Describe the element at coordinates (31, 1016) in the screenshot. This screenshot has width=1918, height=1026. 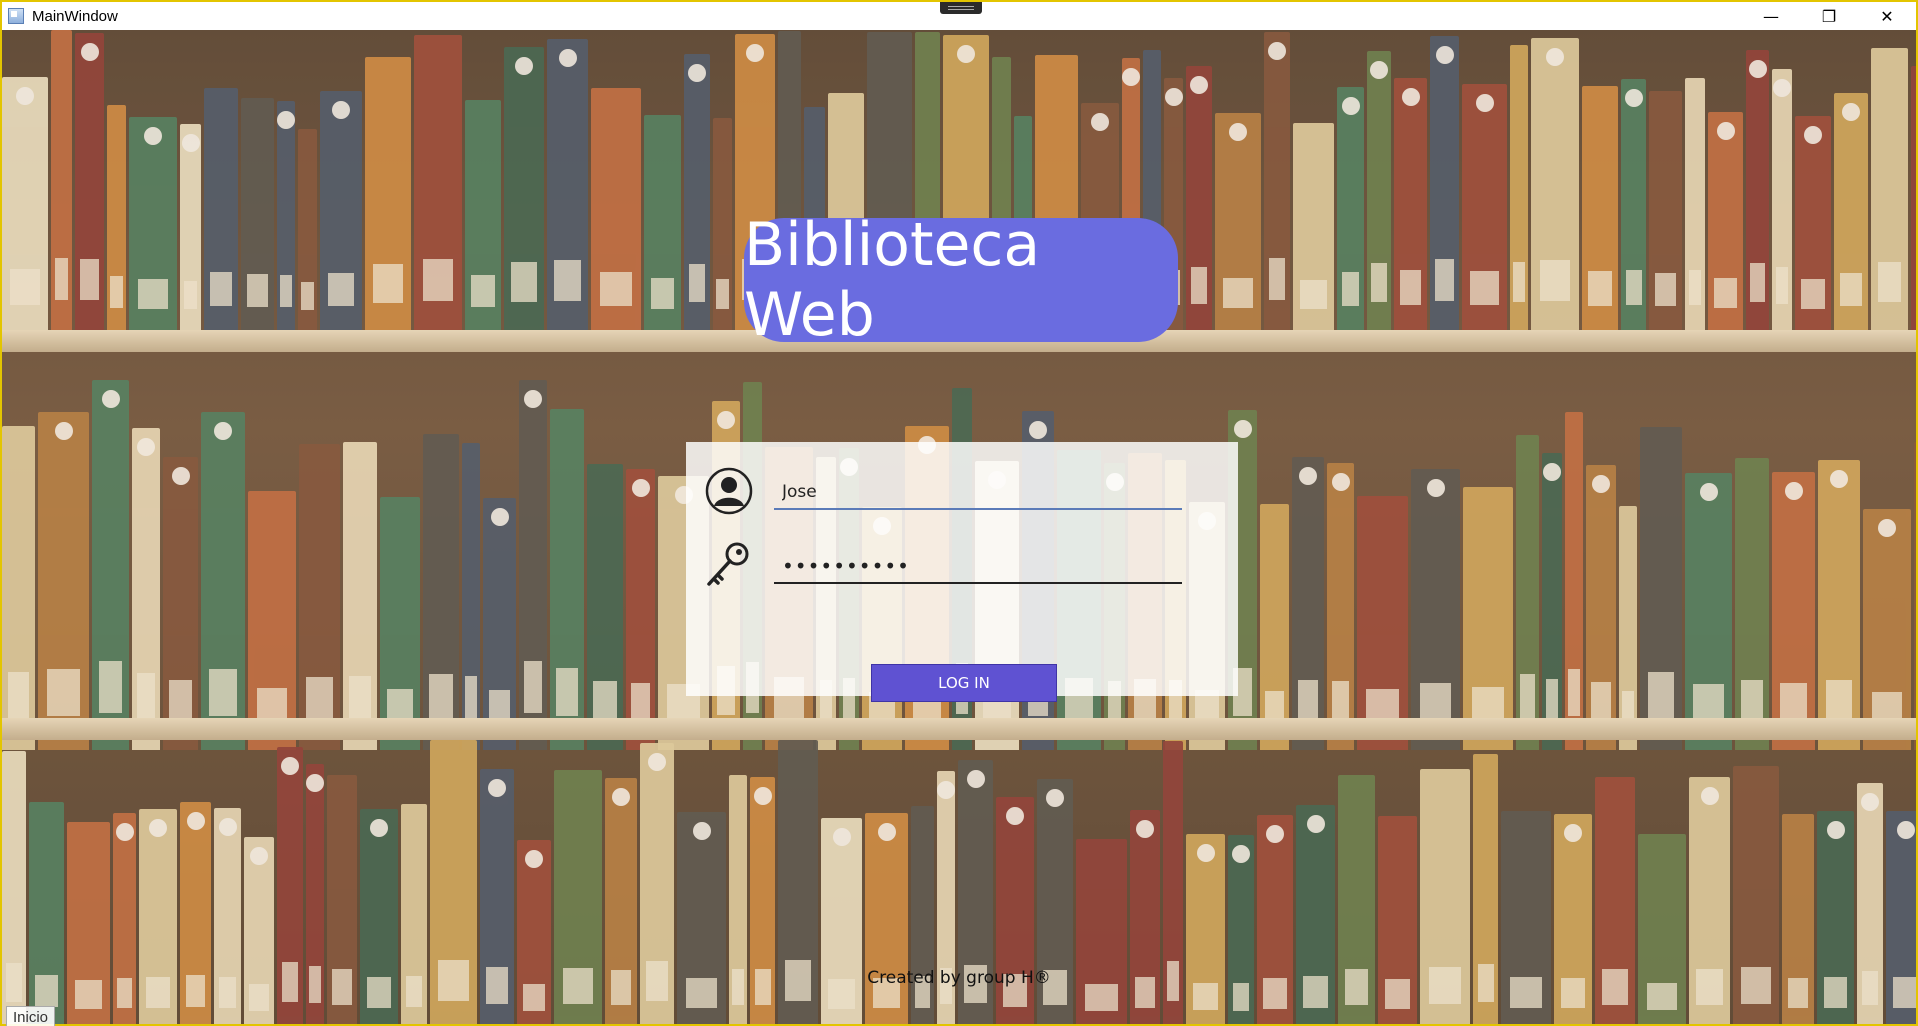
I see `page-label-inicio: Inicio` at that location.